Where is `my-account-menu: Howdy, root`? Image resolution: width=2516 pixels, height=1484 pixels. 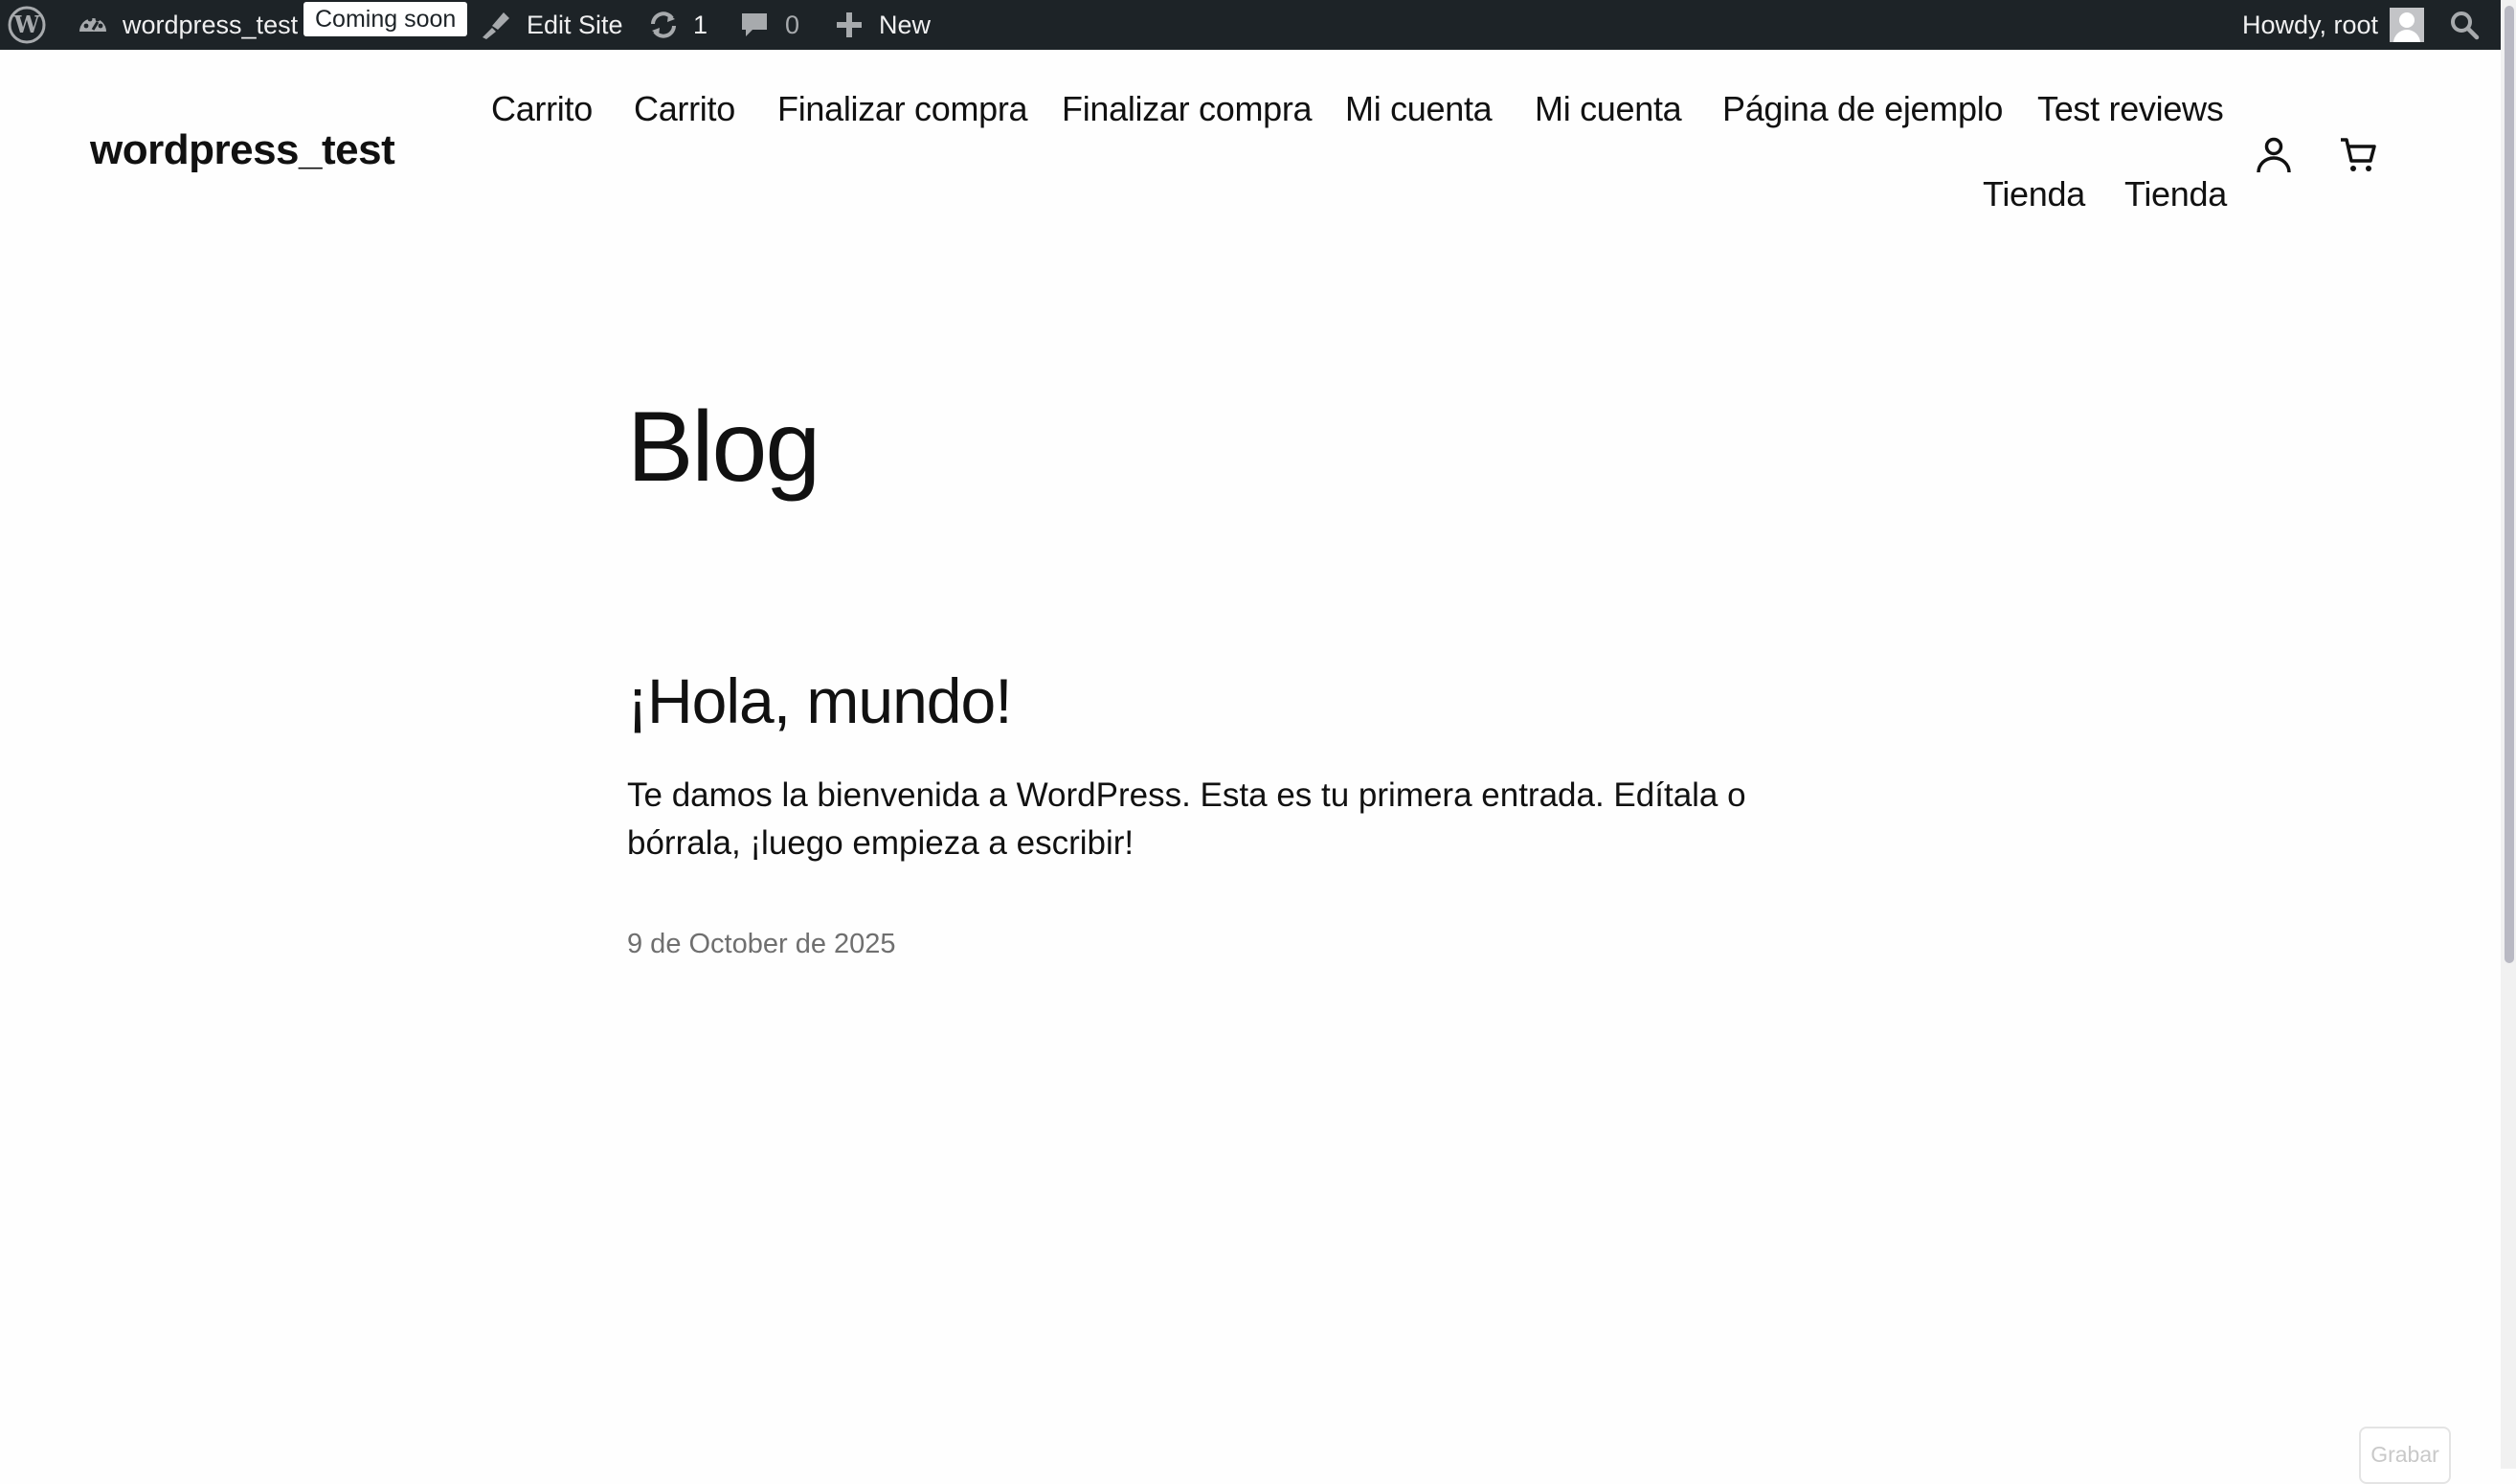
my-account-menu: Howdy, root is located at coordinates (2333, 25).